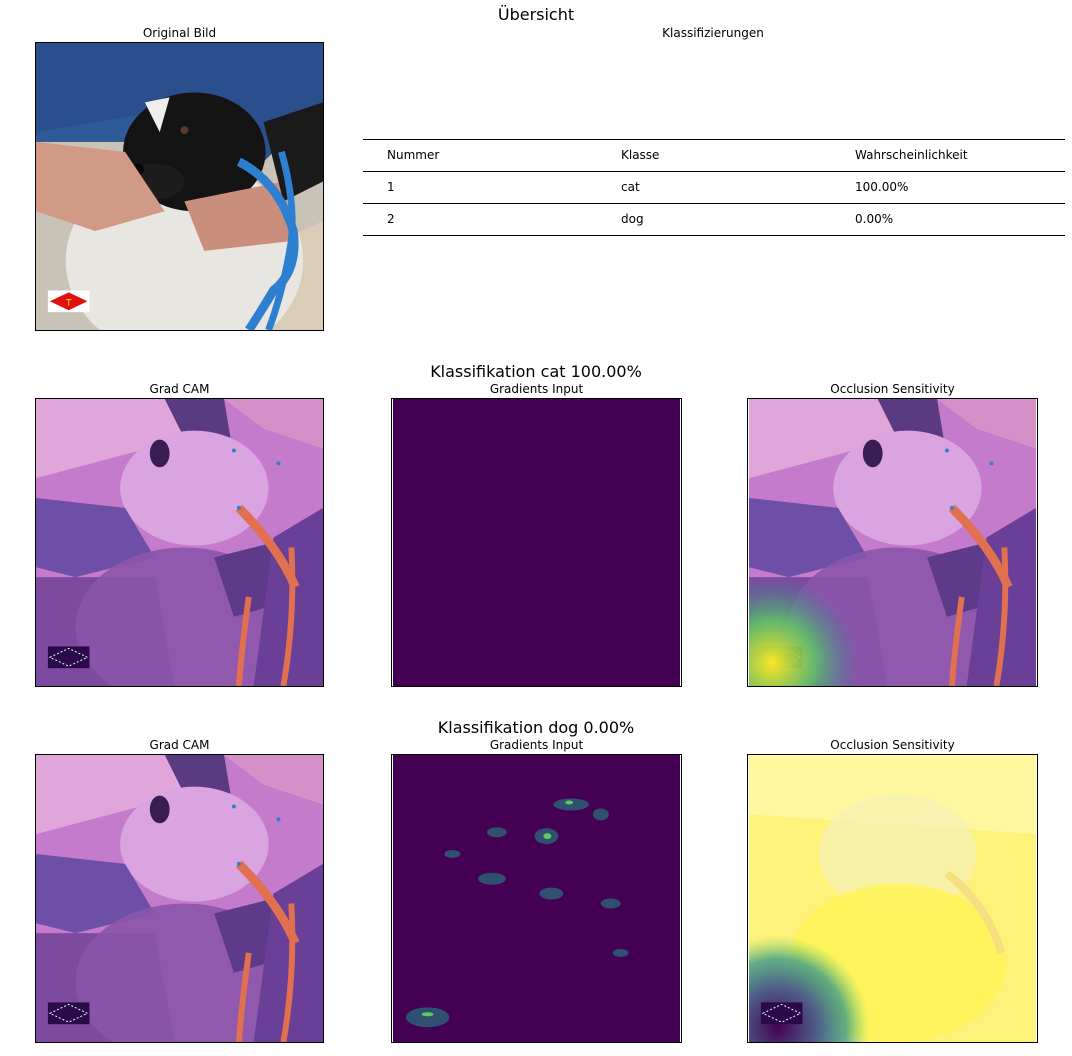 Image resolution: width=1072 pixels, height=1056 pixels. What do you see at coordinates (892, 389) in the screenshot?
I see `cat-occlusion-title: Occlusion Sensitivity` at bounding box center [892, 389].